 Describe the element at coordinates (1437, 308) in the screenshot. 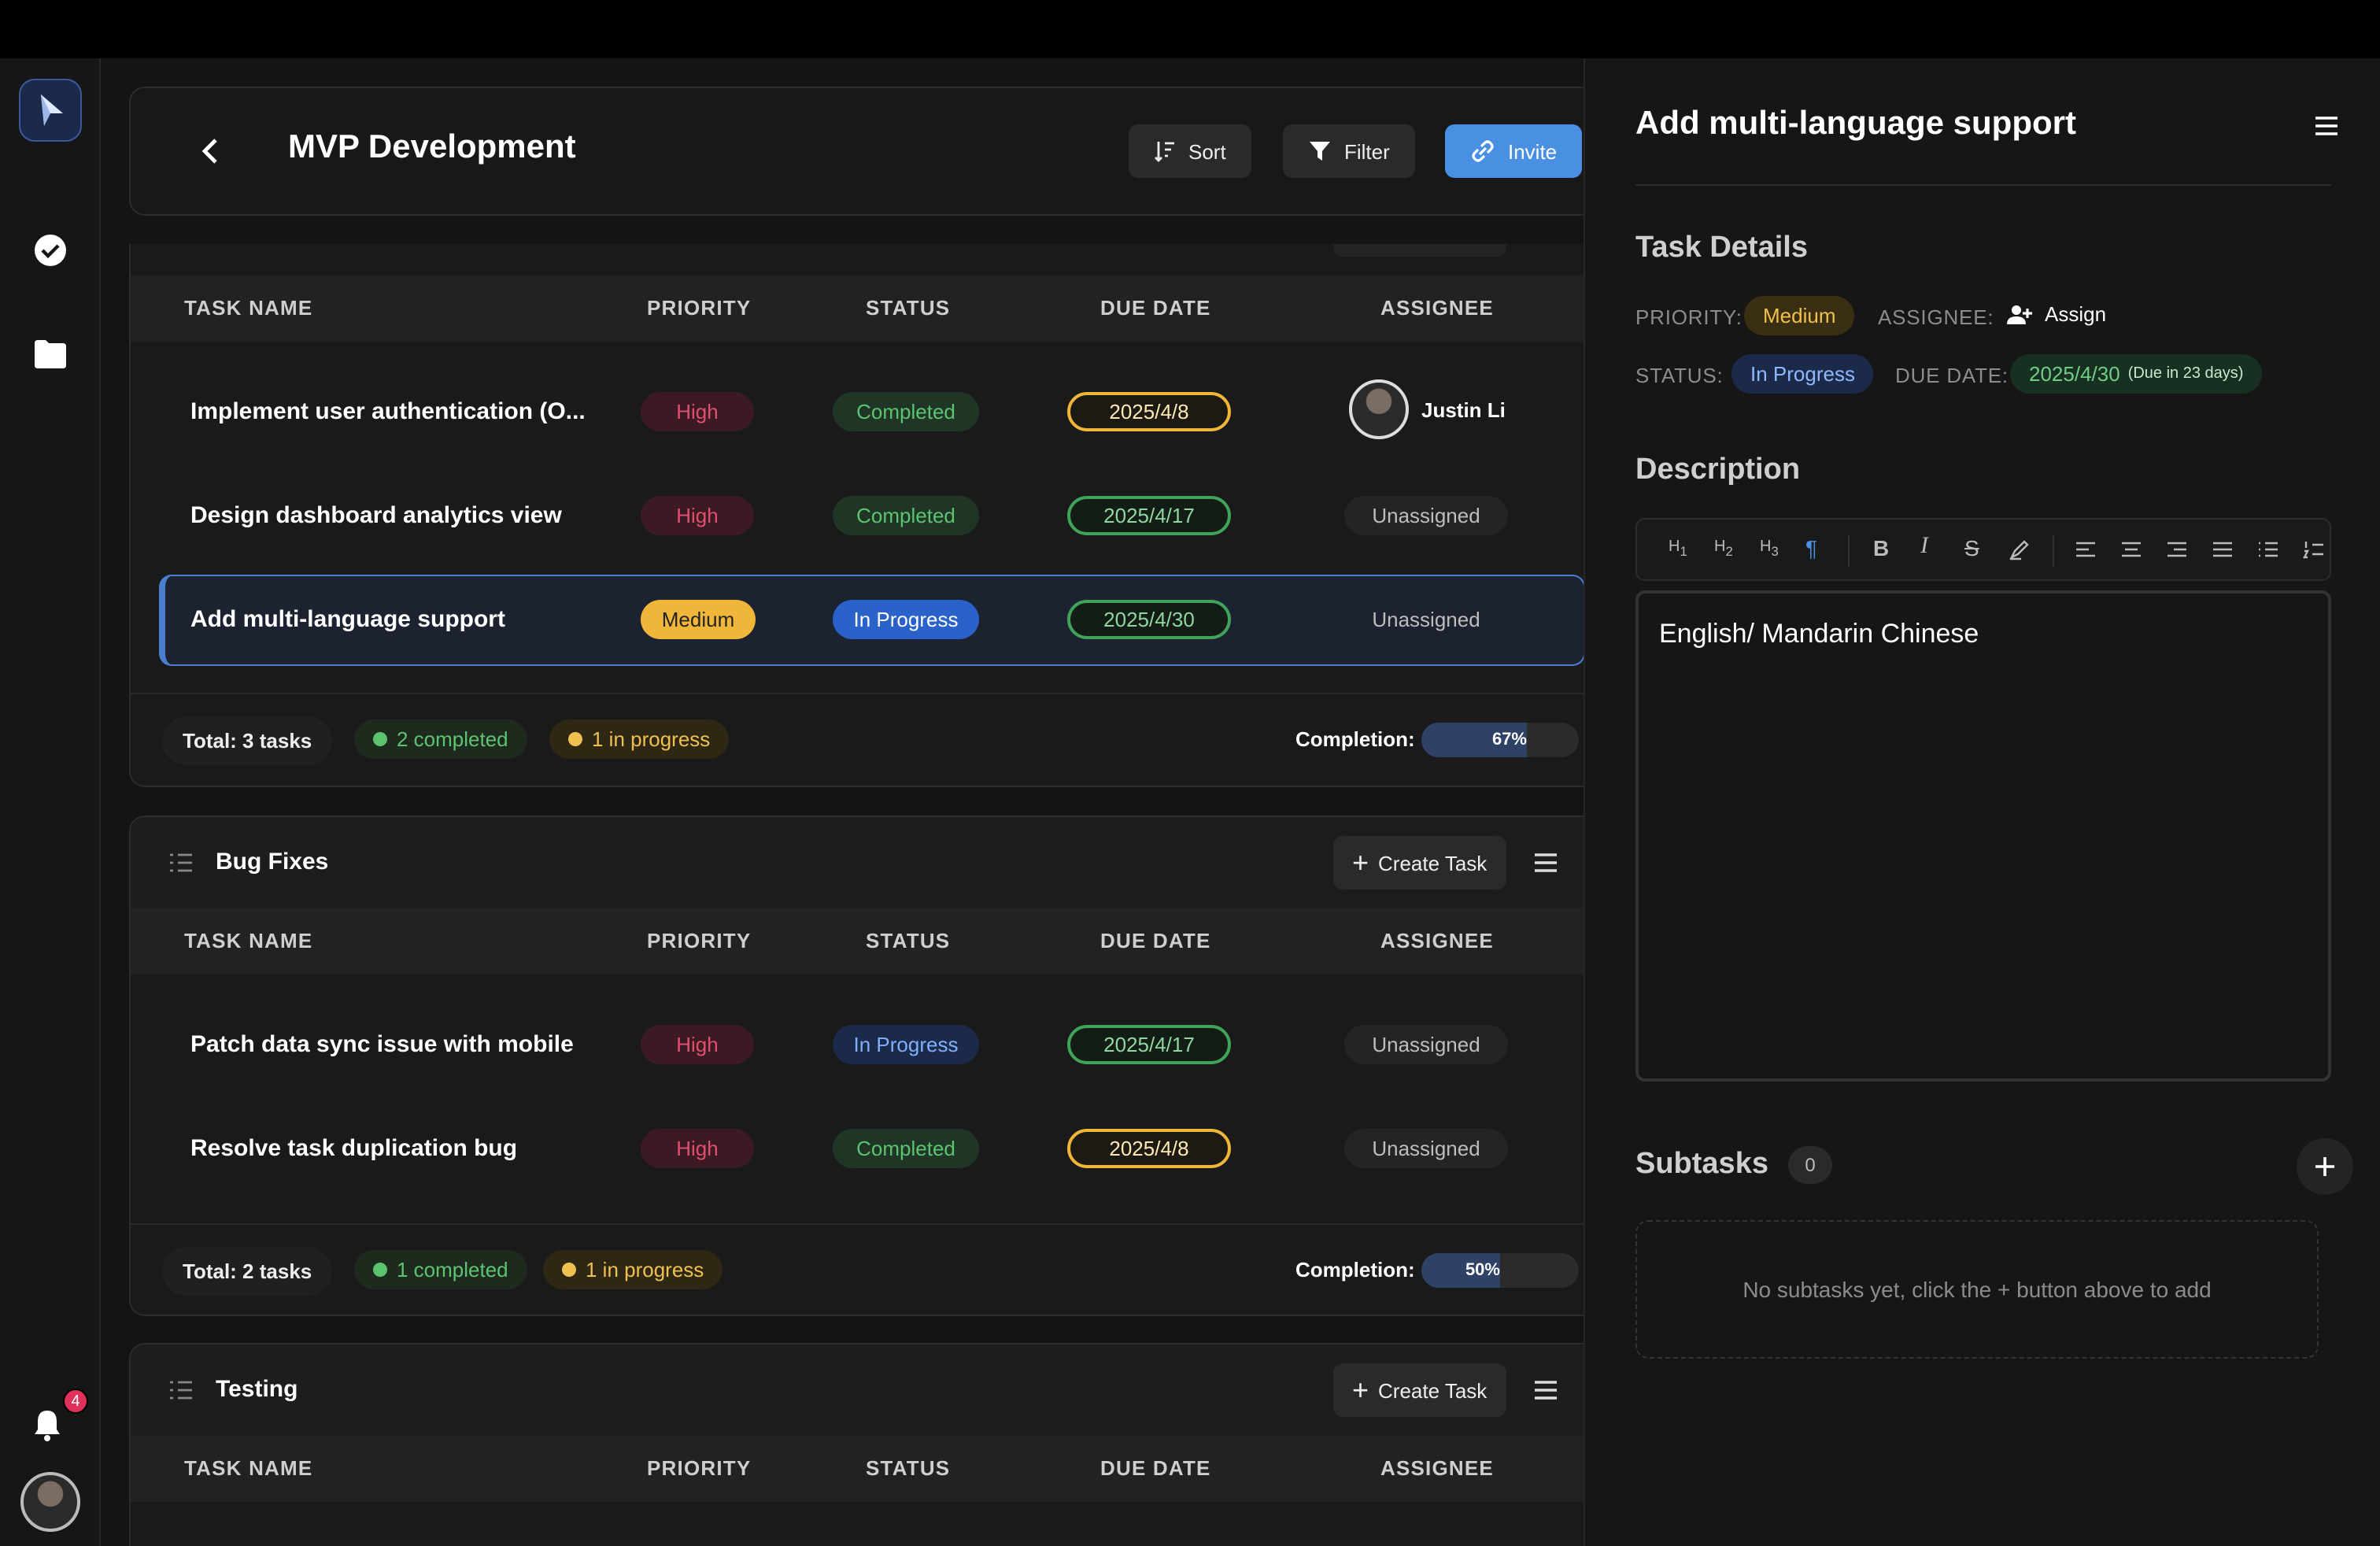

I see `col-assignee: ASSIGNEE` at that location.